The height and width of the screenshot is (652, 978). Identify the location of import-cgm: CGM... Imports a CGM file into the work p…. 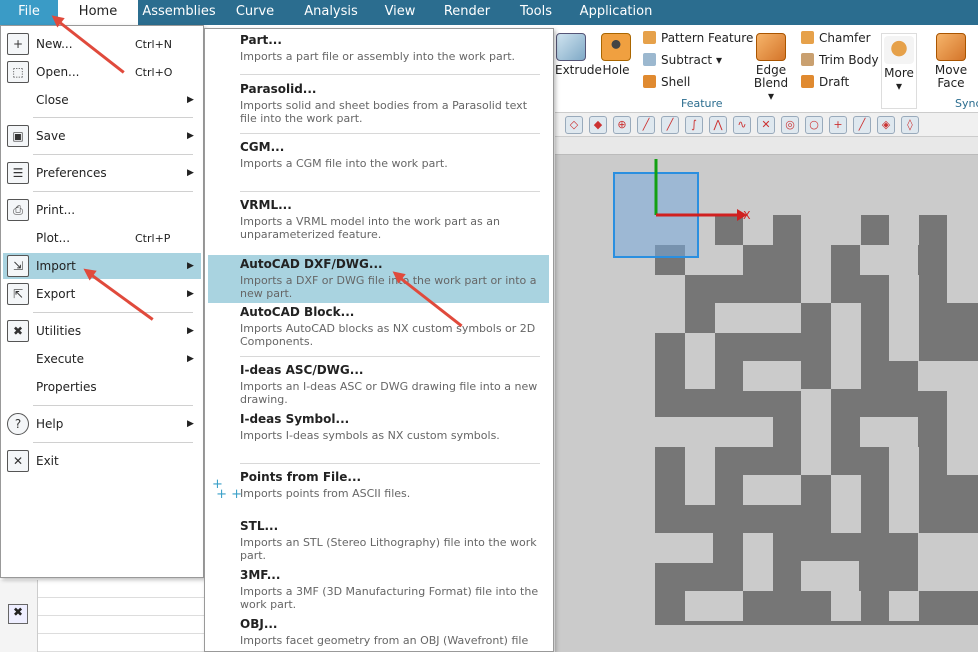
(378, 155).